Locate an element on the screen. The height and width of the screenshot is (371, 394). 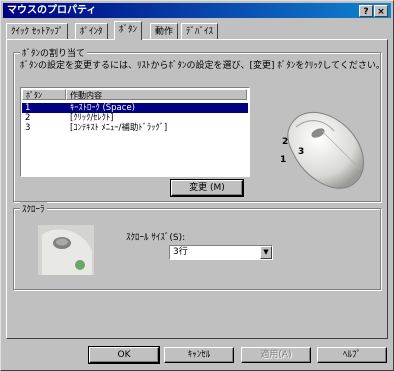
tab-pointer: ﾎﾟｲﾝﾀ is located at coordinates (91, 31).